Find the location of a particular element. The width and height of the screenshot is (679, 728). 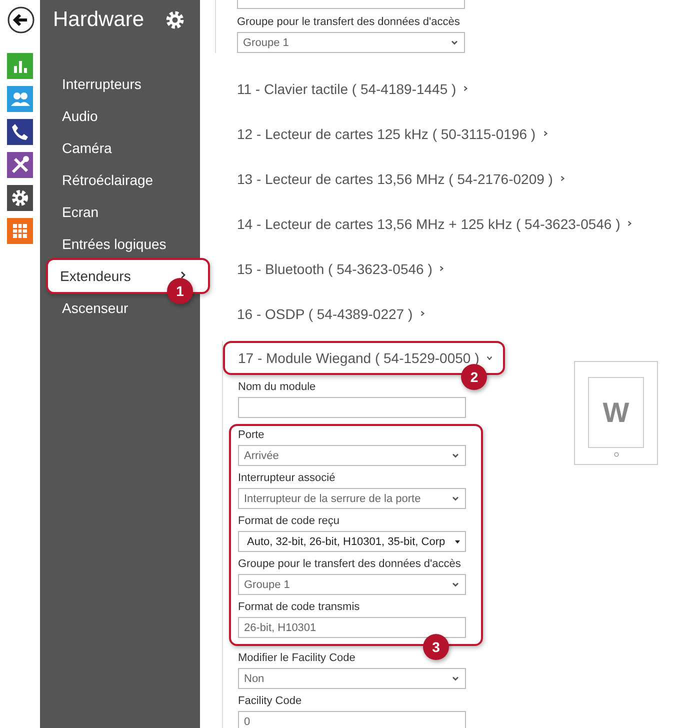

sidebar-item: Audio is located at coordinates (128, 116).